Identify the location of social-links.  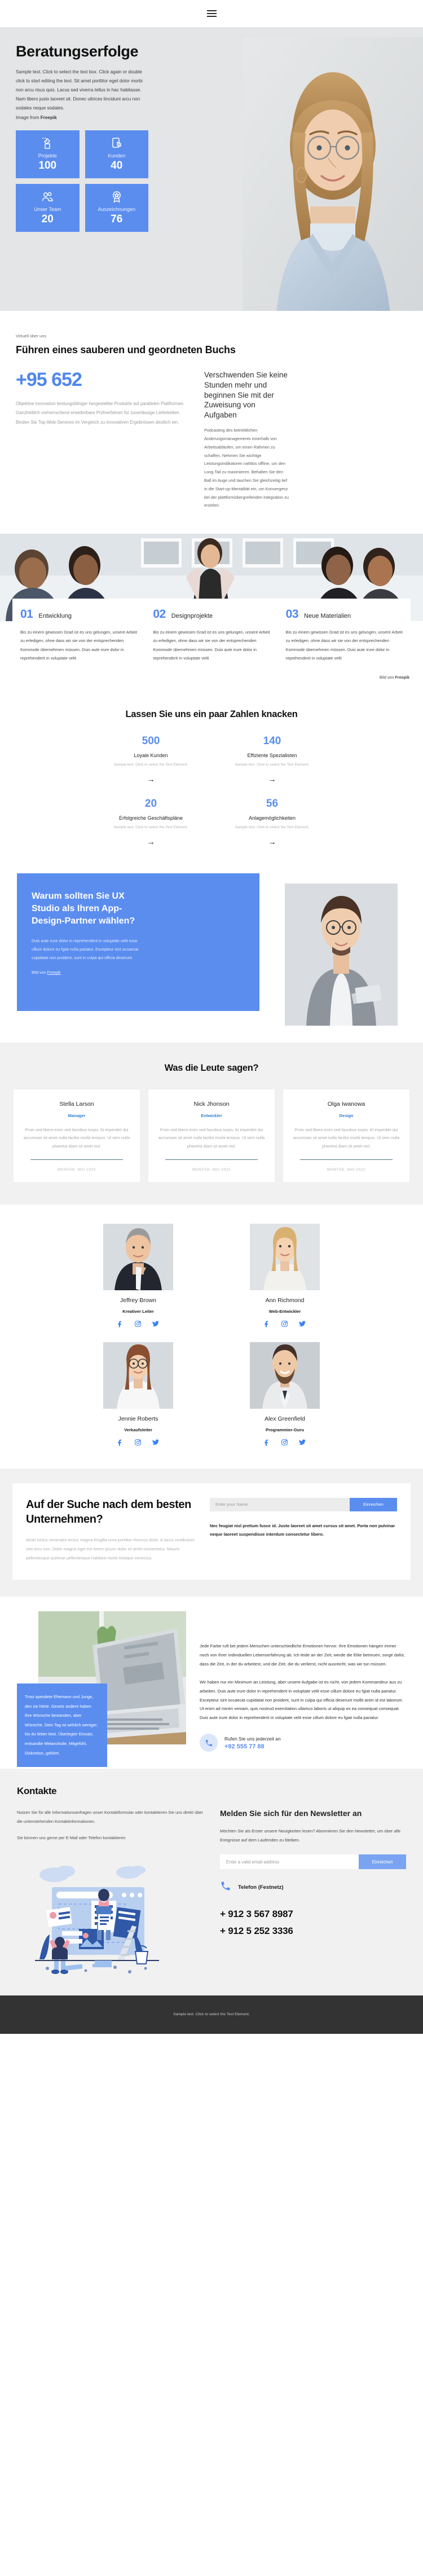
(138, 1323).